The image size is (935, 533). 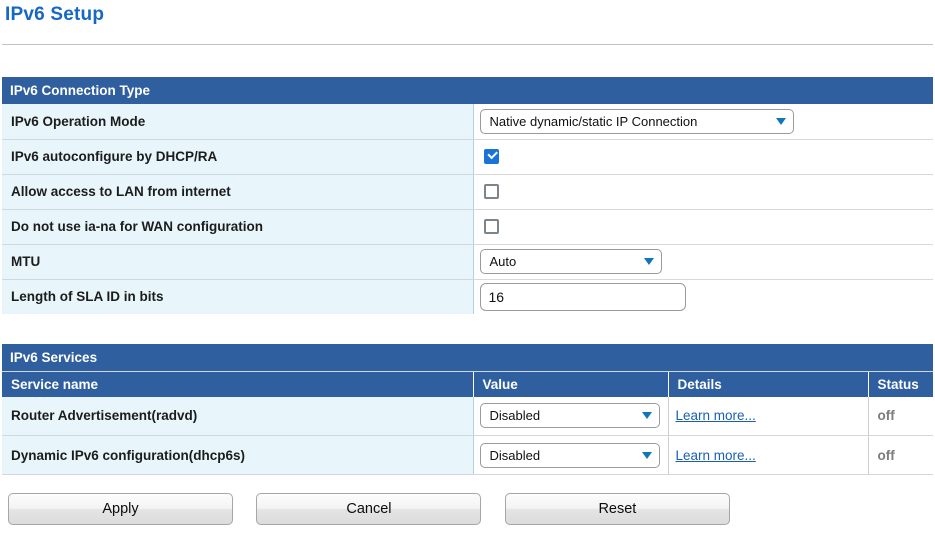 I want to click on mtu-select: Auto, so click(x=570, y=261).